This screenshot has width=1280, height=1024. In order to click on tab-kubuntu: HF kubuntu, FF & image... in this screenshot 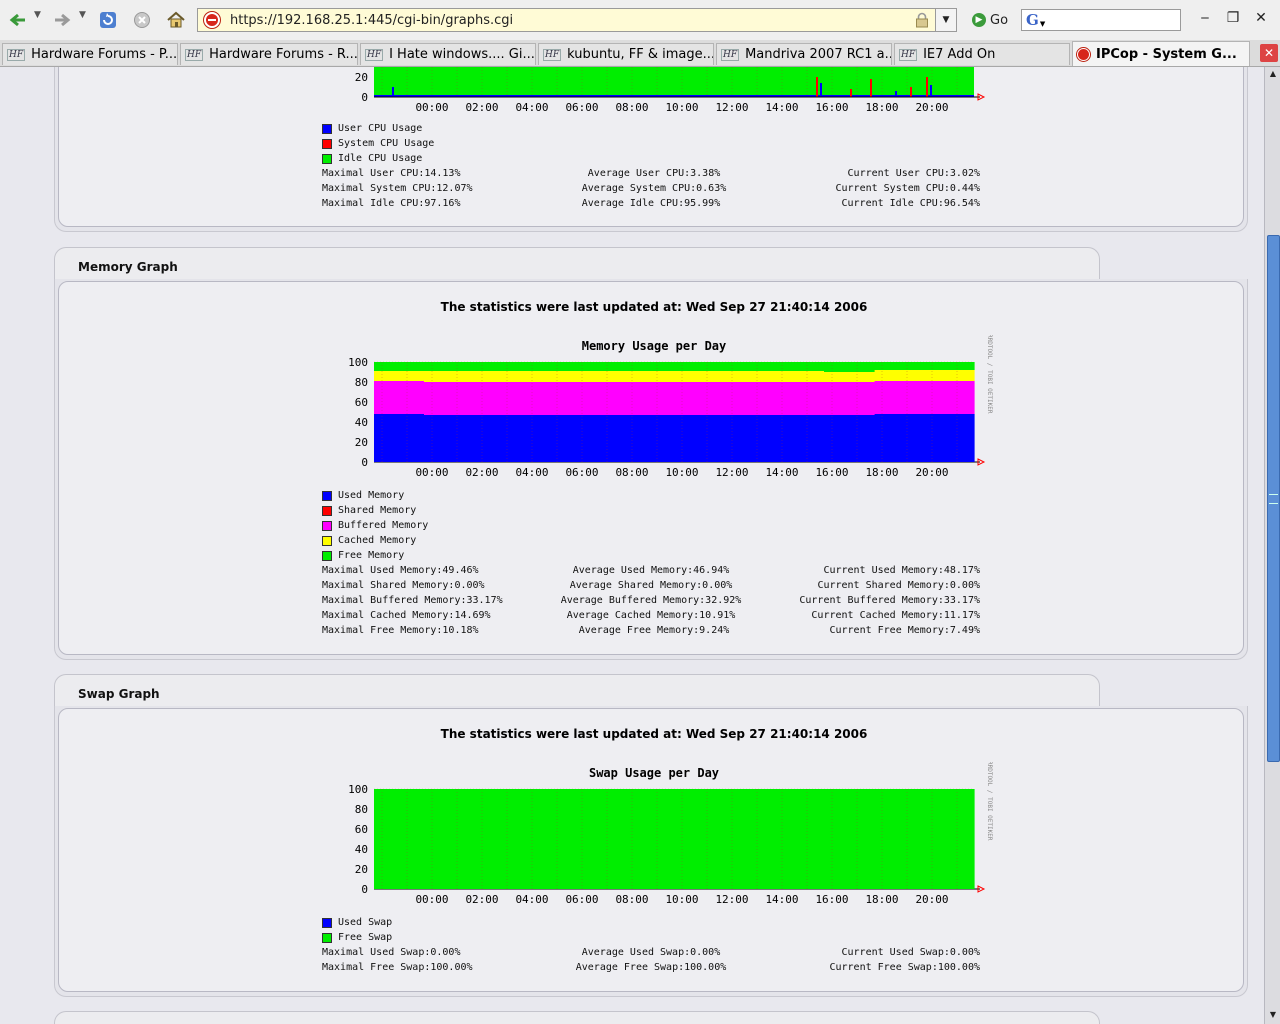, I will do `click(626, 54)`.